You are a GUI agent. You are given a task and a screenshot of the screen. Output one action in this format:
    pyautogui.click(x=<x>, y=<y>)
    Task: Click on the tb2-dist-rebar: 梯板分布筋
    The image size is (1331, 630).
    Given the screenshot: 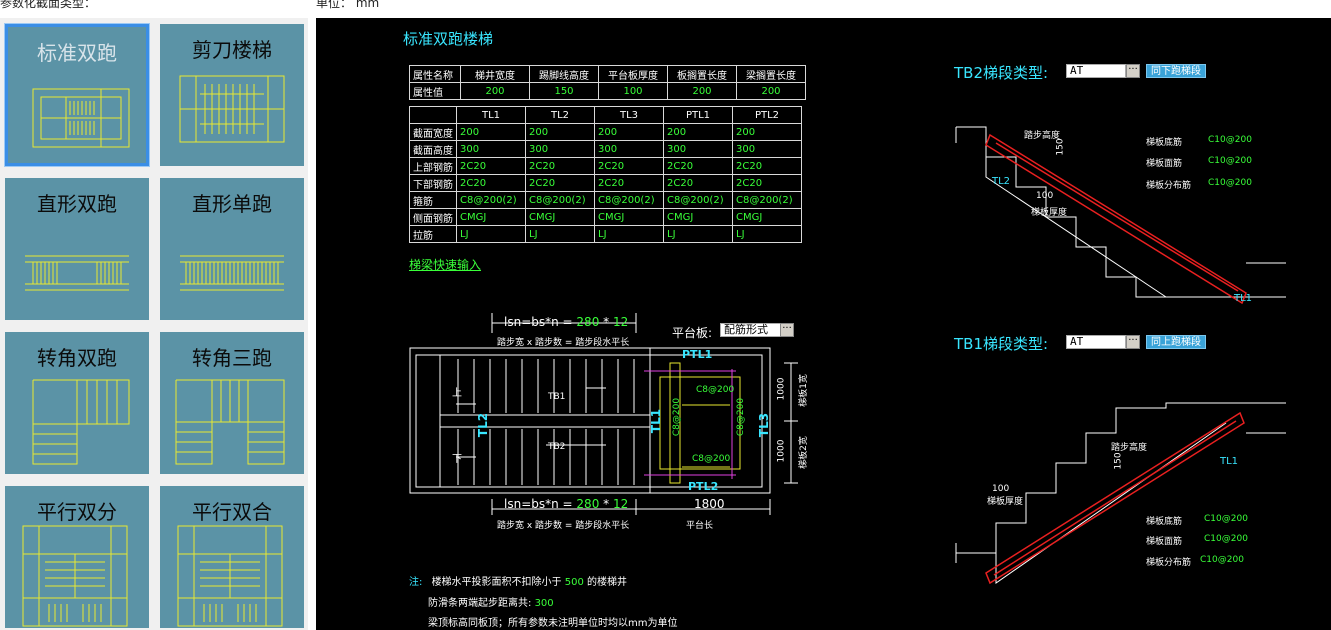 What is the action you would take?
    pyautogui.click(x=1169, y=186)
    